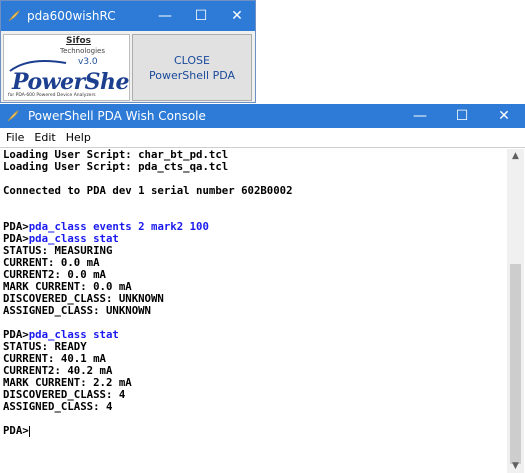 The height and width of the screenshot is (473, 525). Describe the element at coordinates (253, 431) in the screenshot. I see `console-line: PDA>` at that location.